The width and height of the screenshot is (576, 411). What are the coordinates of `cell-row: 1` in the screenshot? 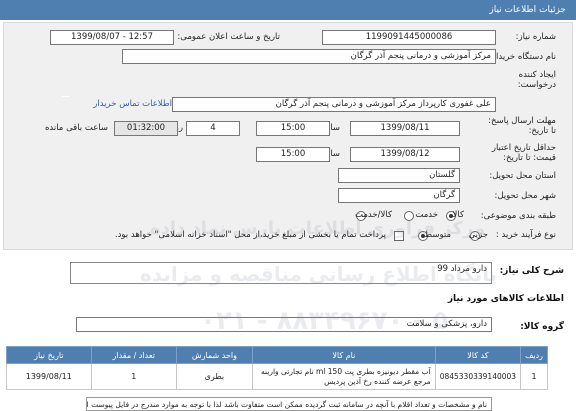 It's located at (534, 376).